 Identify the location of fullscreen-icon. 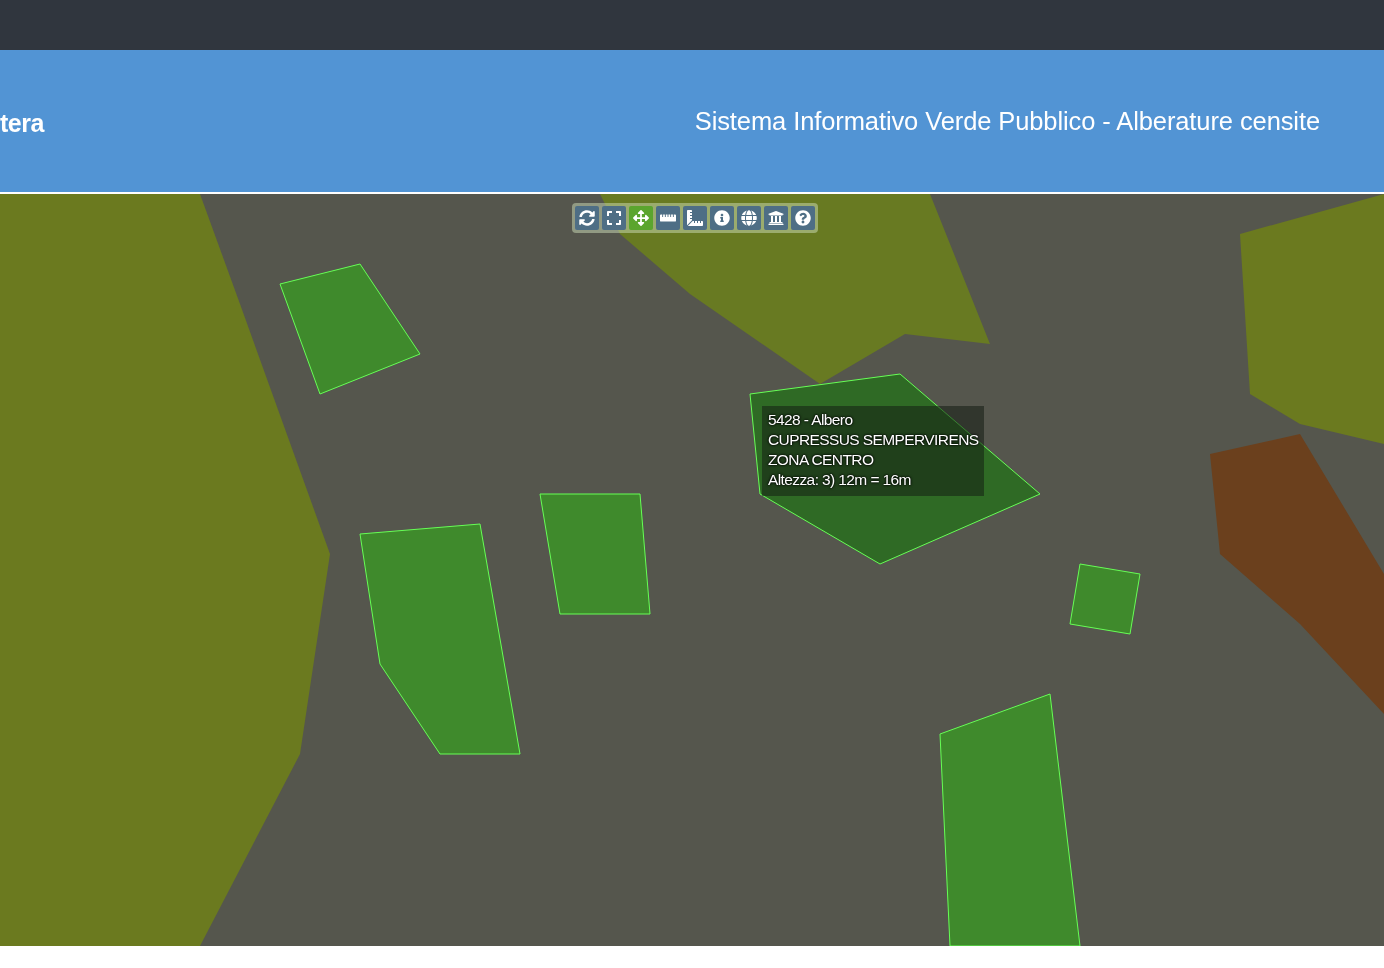
(614, 218).